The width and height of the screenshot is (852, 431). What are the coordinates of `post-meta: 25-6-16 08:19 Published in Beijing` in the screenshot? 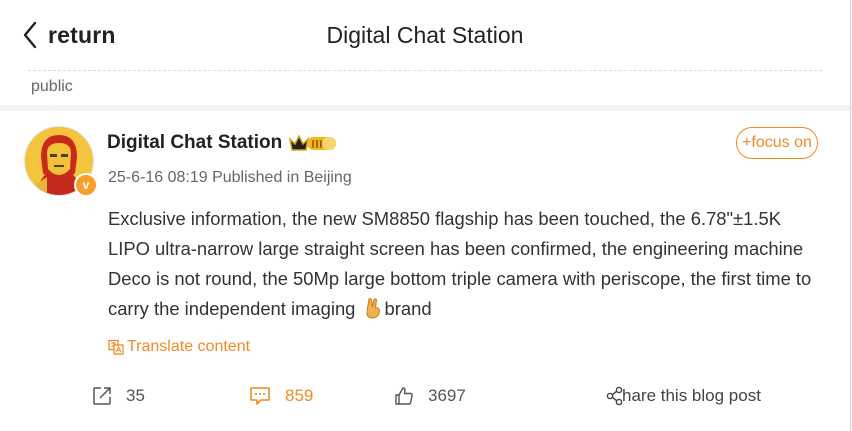 It's located at (230, 177).